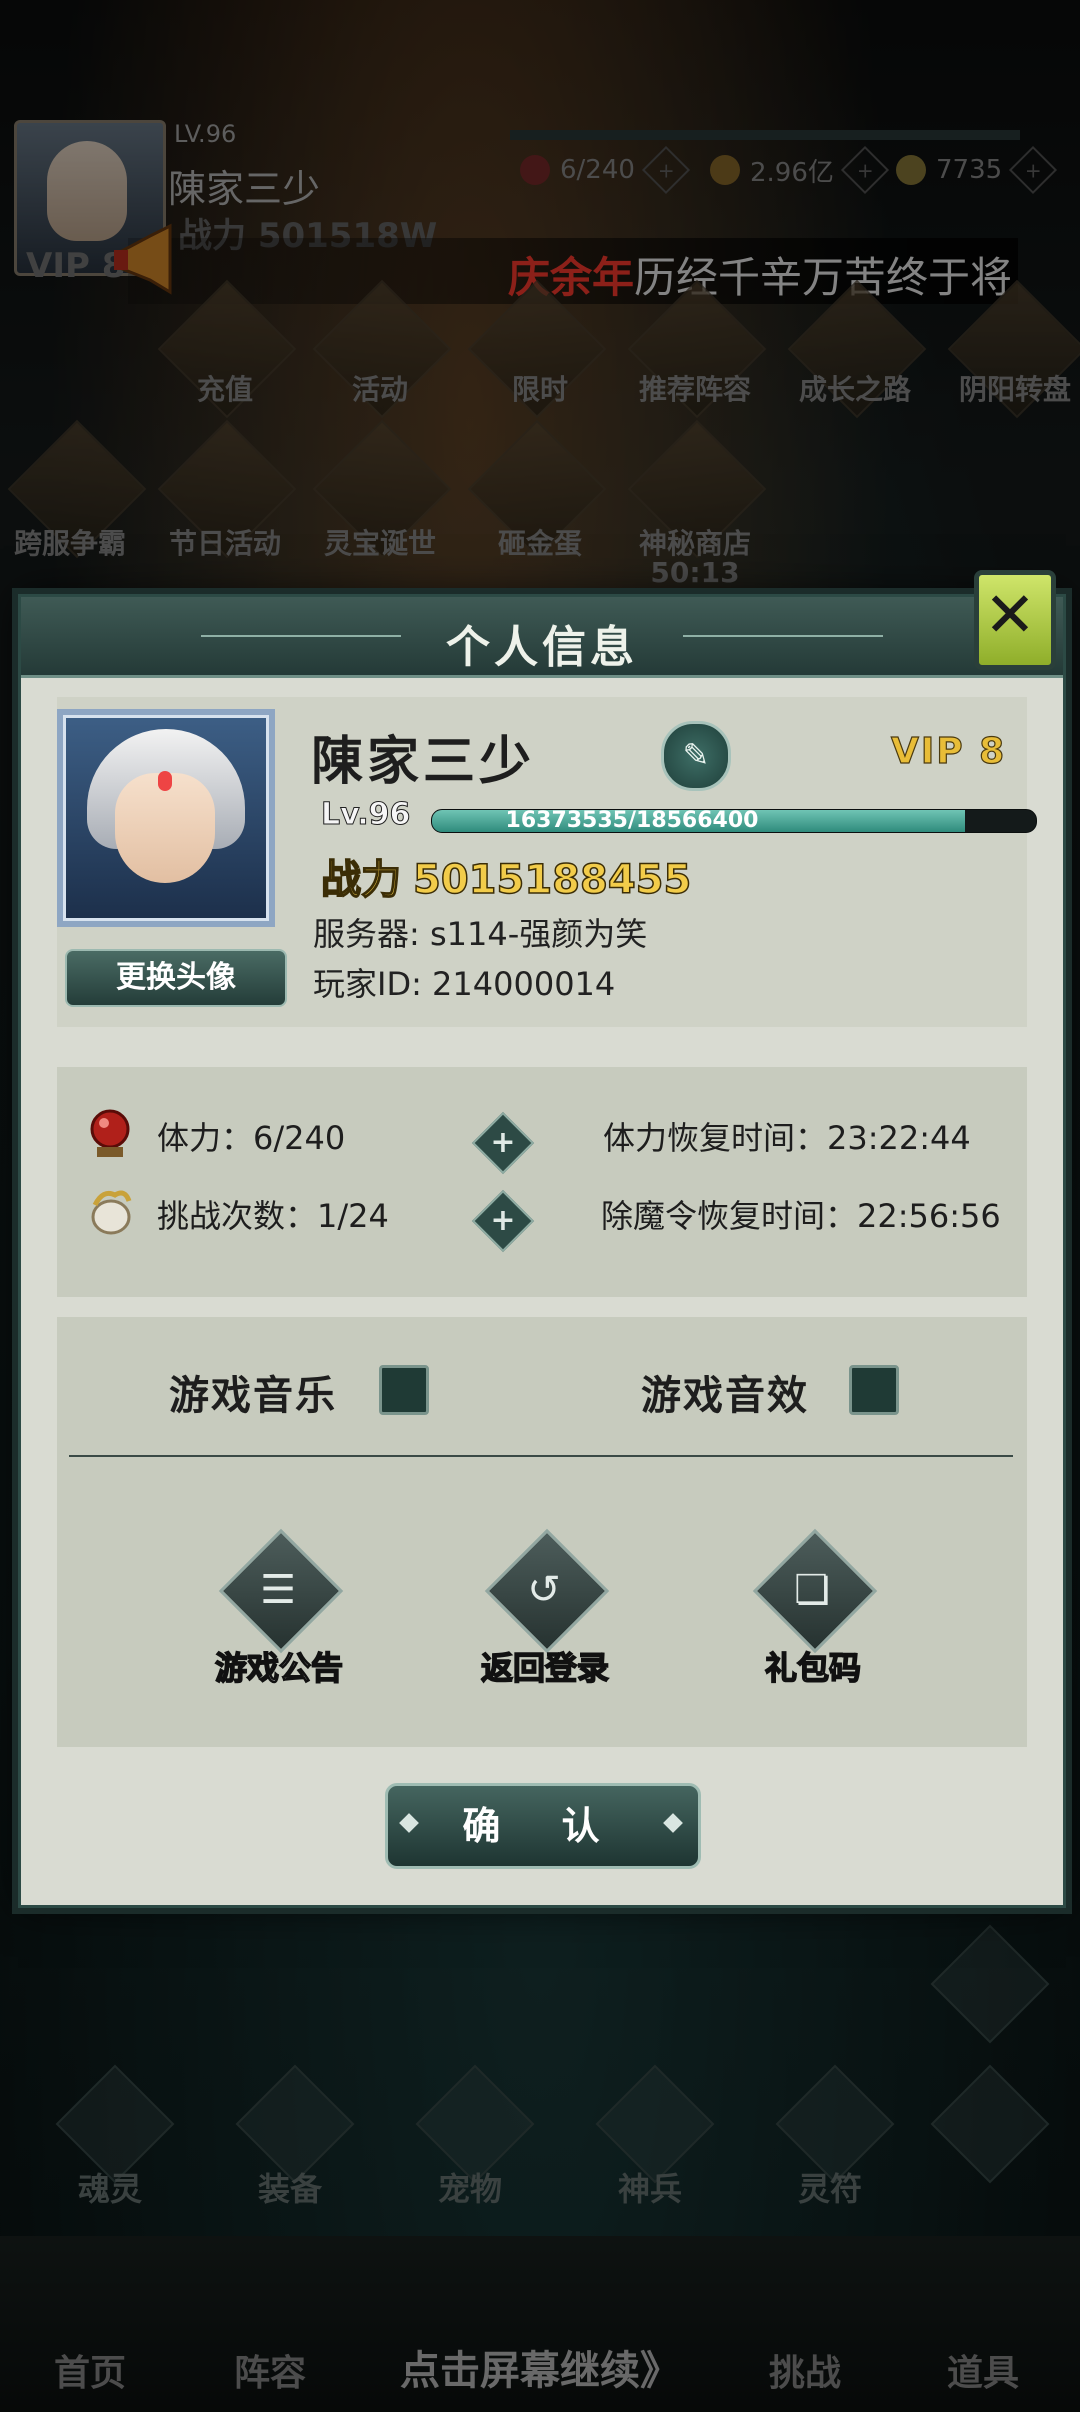  Describe the element at coordinates (361, 880) in the screenshot. I see `power-label: 战力` at that location.